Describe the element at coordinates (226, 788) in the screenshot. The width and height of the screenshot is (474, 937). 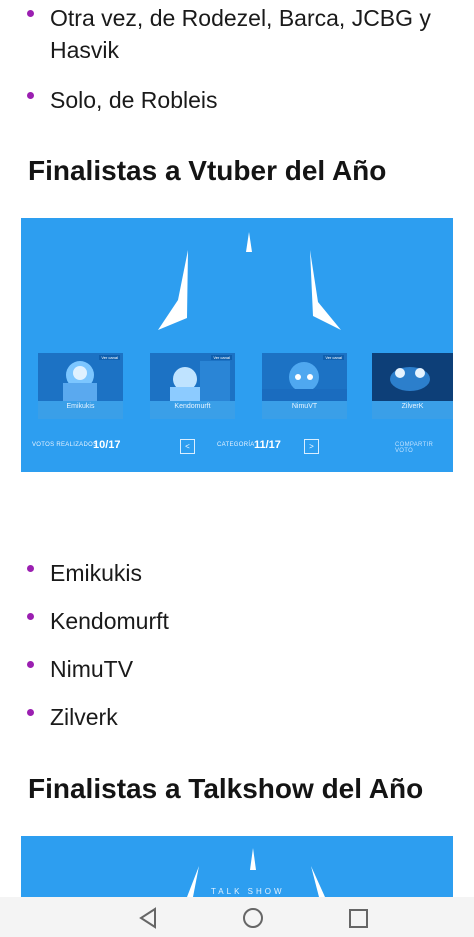
I see `section-heading-talkshow: Finalistas a Talkshow del Año` at that location.